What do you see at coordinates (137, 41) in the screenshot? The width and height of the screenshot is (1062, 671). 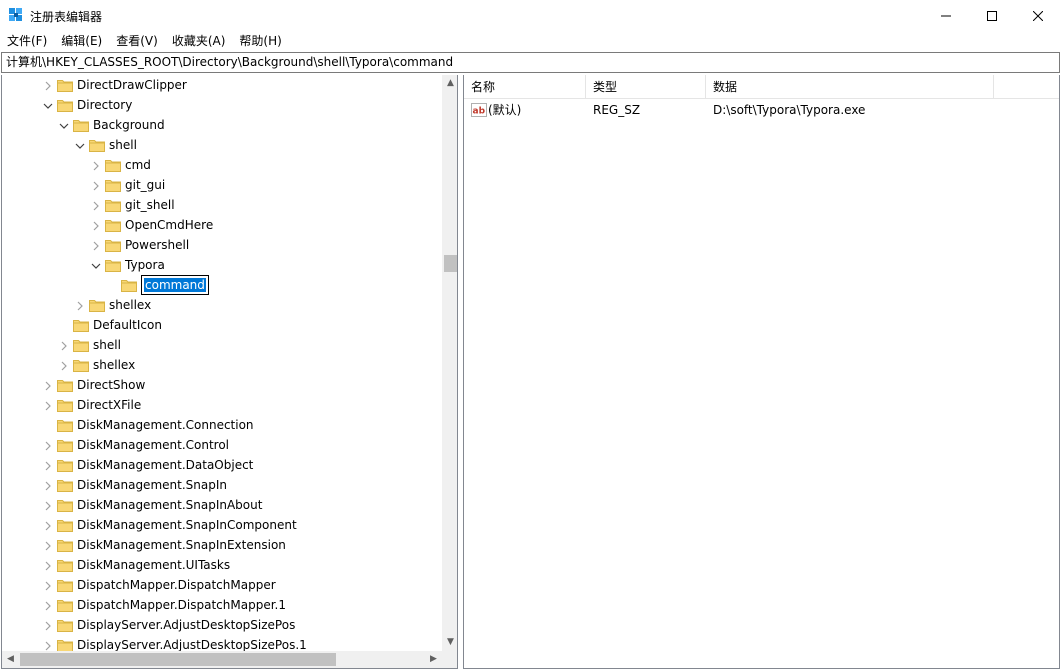 I see `menu-view: 查看(V)` at bounding box center [137, 41].